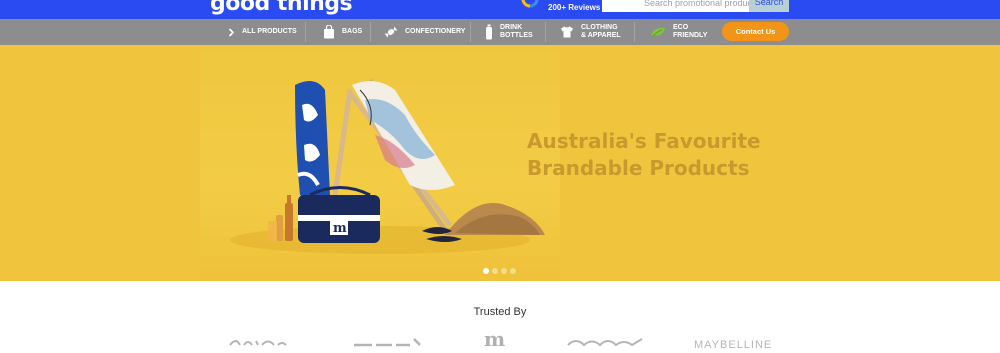 This screenshot has width=1000, height=353. I want to click on search-input, so click(675, 6).